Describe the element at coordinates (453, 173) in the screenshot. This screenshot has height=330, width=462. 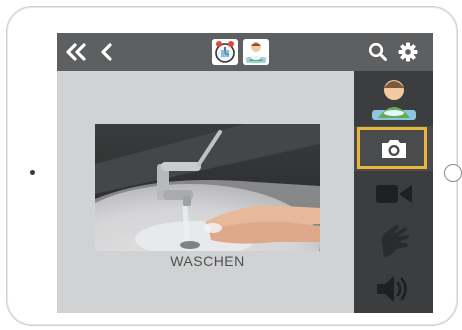
I see `home-button` at that location.